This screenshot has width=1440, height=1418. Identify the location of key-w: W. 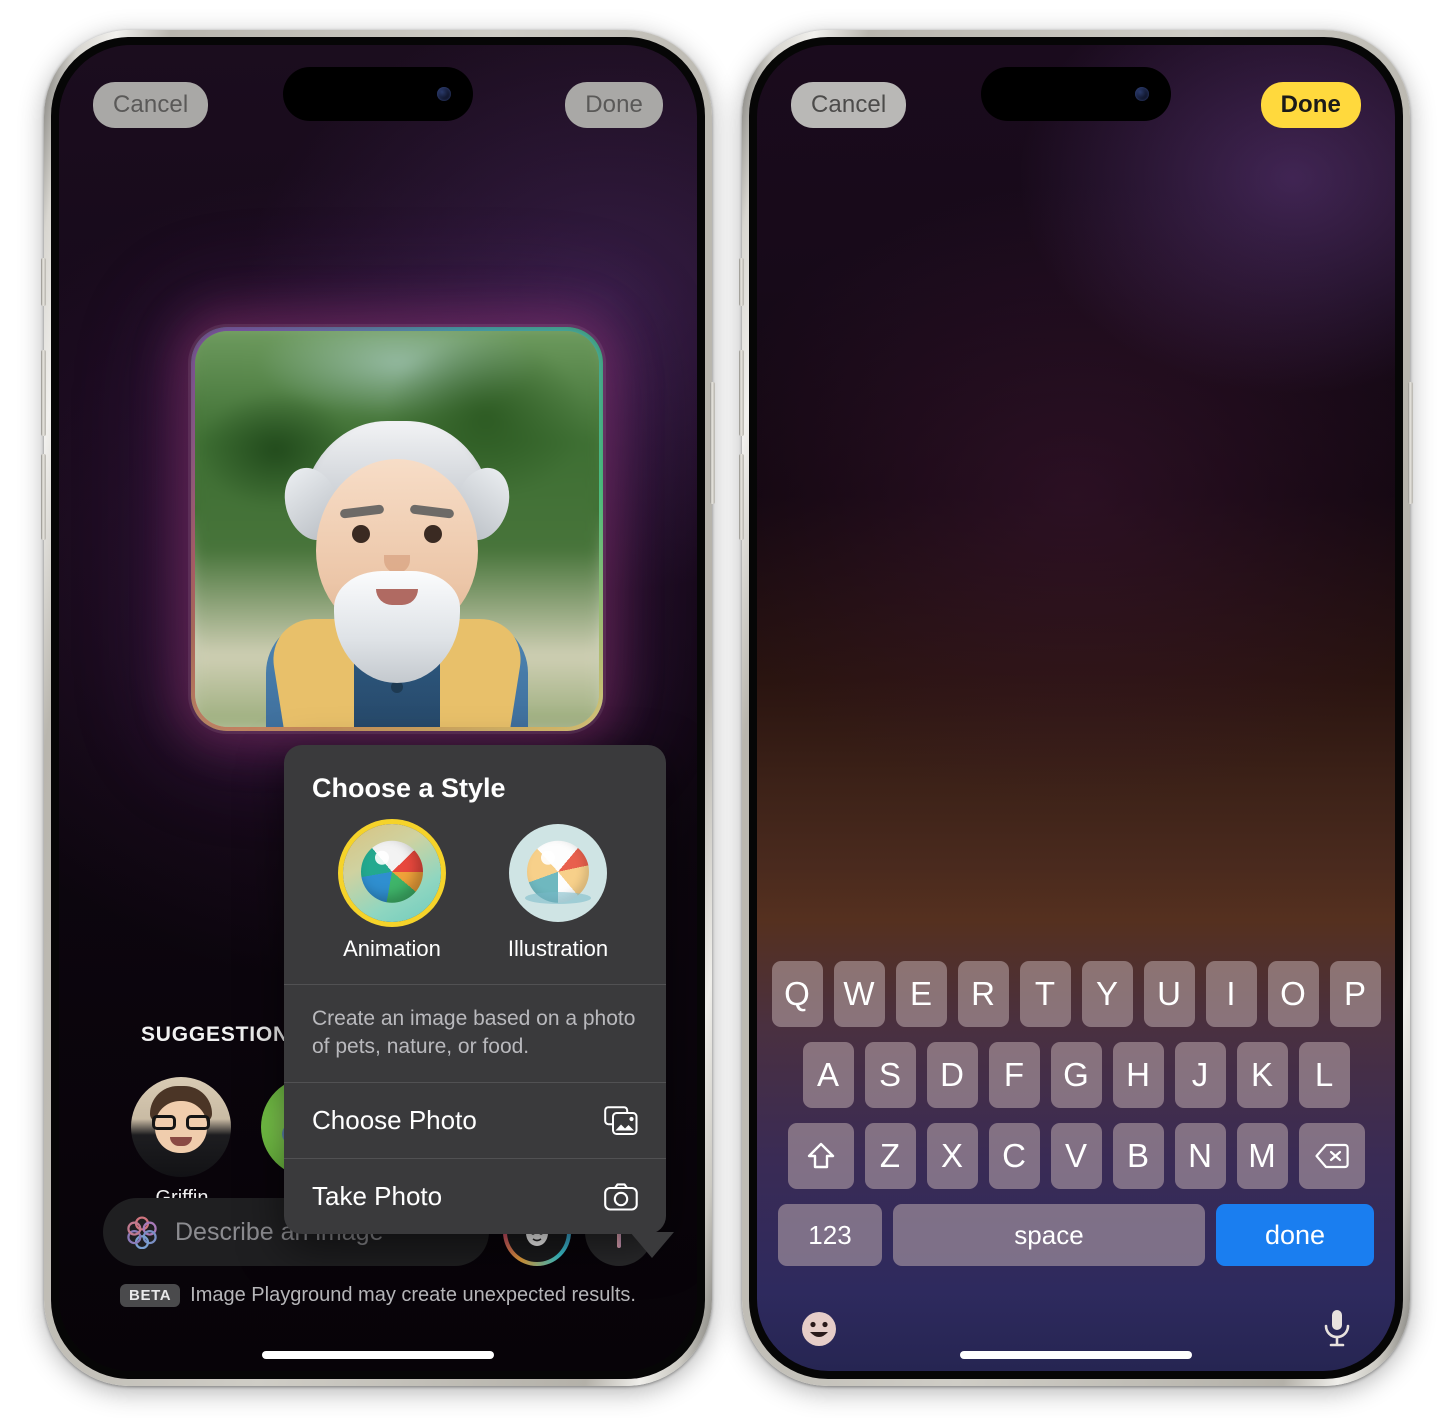
(859, 994).